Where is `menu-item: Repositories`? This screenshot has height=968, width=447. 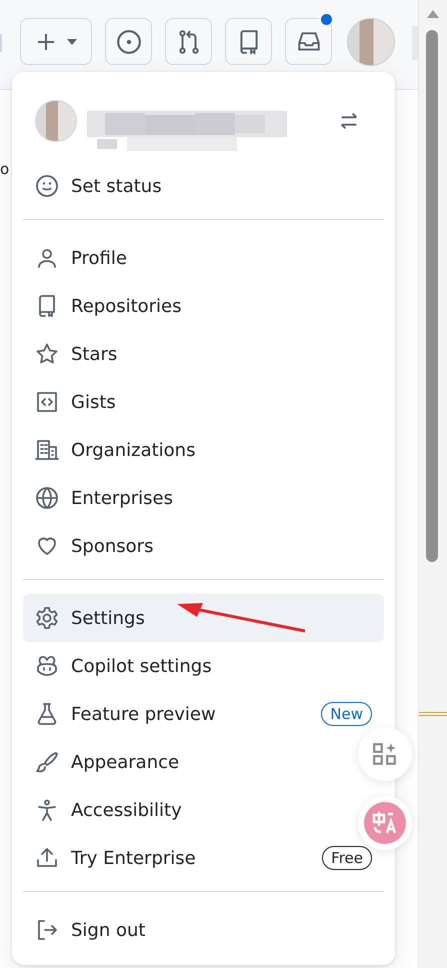 menu-item: Repositories is located at coordinates (108, 306).